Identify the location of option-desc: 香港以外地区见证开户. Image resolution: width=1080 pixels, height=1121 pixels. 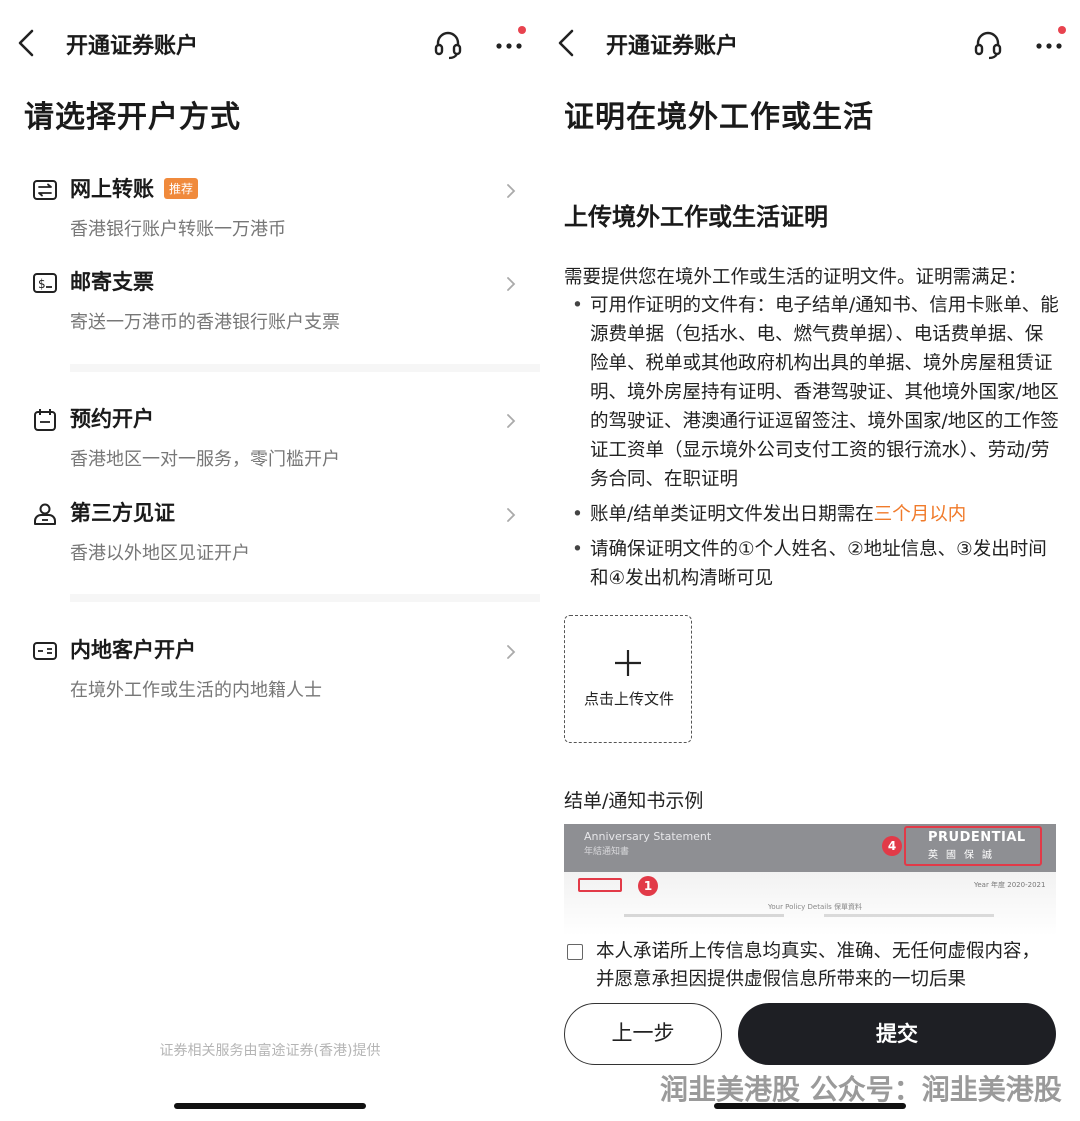
(160, 553).